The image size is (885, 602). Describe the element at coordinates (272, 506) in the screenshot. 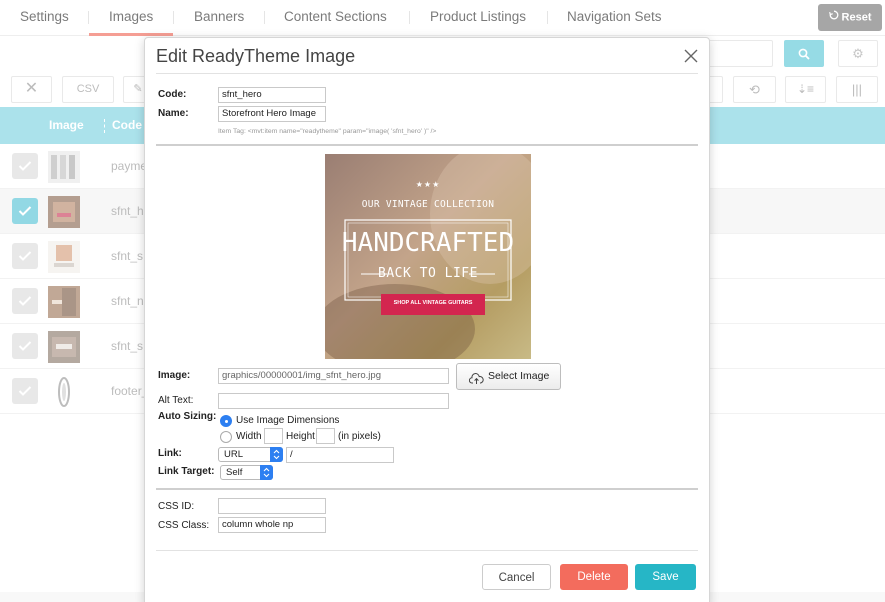

I see `css-id-field` at that location.